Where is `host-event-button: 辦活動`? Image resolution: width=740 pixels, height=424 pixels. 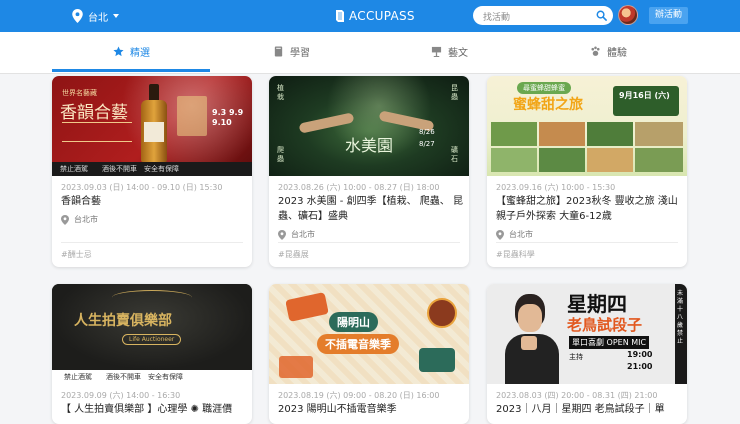
host-event-button: 辦活動 is located at coordinates (668, 15).